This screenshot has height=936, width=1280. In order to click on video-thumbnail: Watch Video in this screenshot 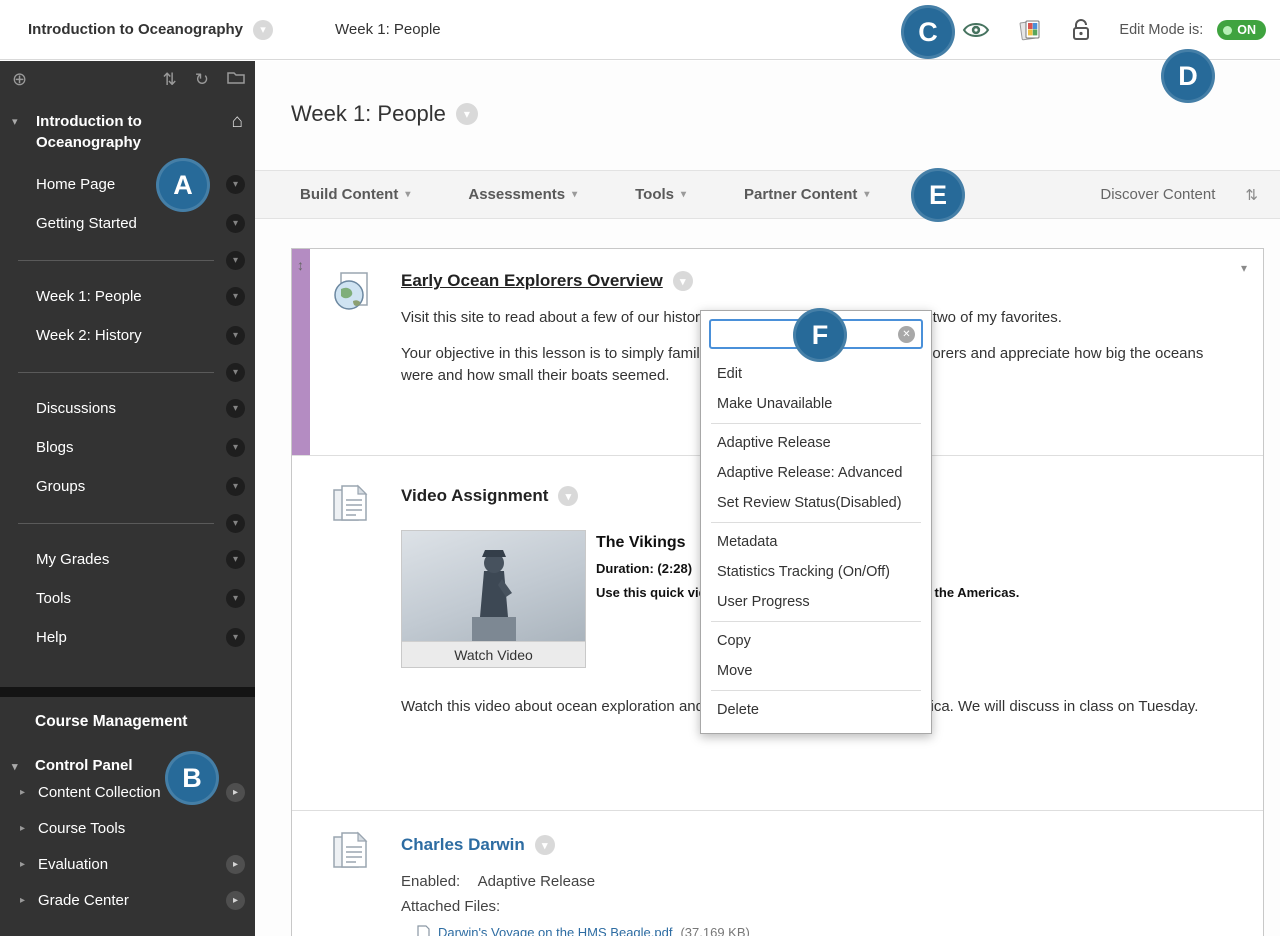, I will do `click(493, 599)`.